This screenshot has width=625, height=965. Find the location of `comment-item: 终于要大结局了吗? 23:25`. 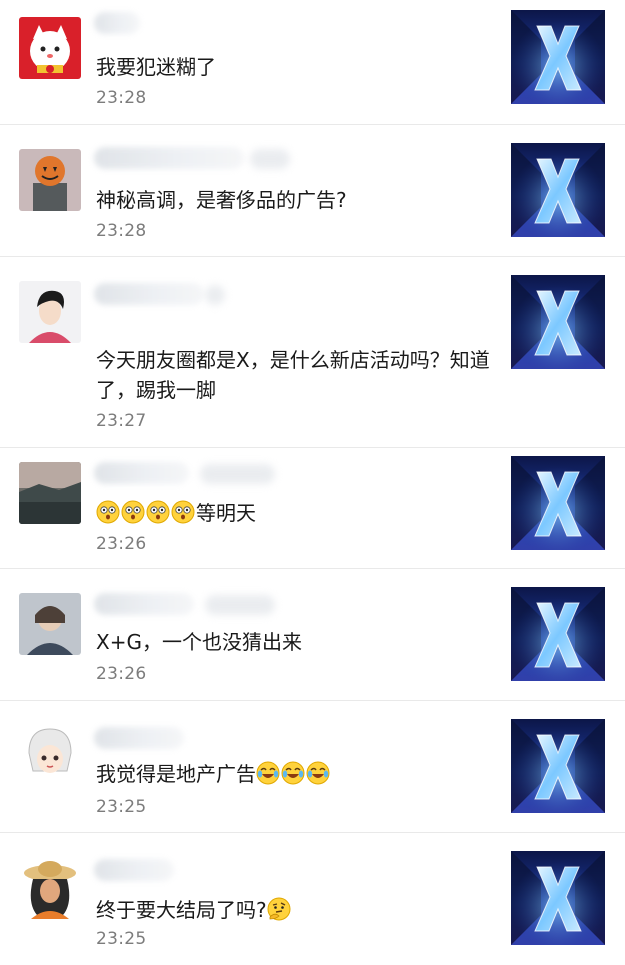

comment-item: 终于要大结局了吗? 23:25 is located at coordinates (312, 899).